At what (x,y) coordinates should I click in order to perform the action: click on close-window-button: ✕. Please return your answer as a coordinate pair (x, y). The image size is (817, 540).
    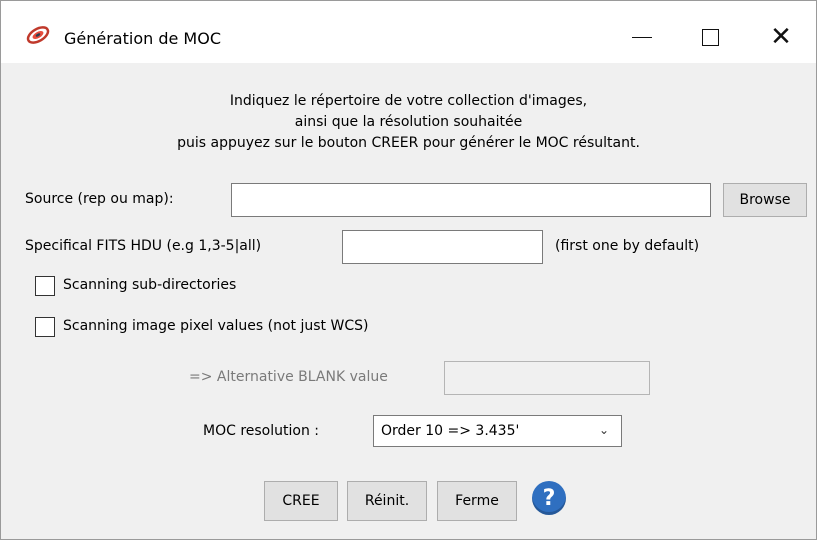
    Looking at the image, I should click on (781, 37).